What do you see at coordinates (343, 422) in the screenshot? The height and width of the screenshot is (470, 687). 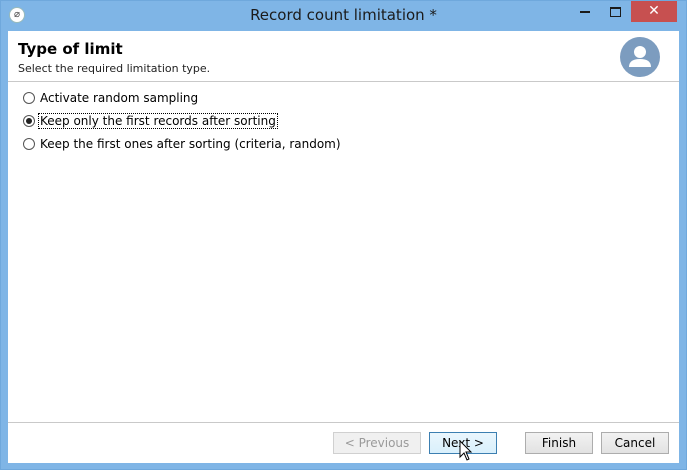 I see `footer-divider` at bounding box center [343, 422].